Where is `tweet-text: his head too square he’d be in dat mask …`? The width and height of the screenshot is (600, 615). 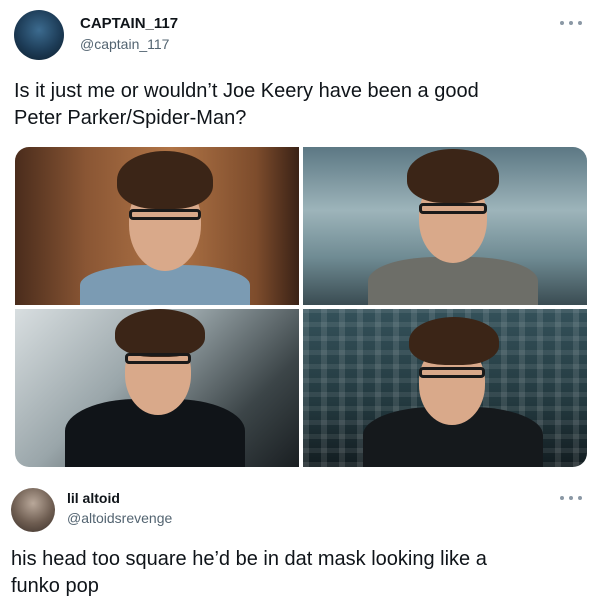 tweet-text: his head too square he’d be in dat mask … is located at coordinates (249, 572).